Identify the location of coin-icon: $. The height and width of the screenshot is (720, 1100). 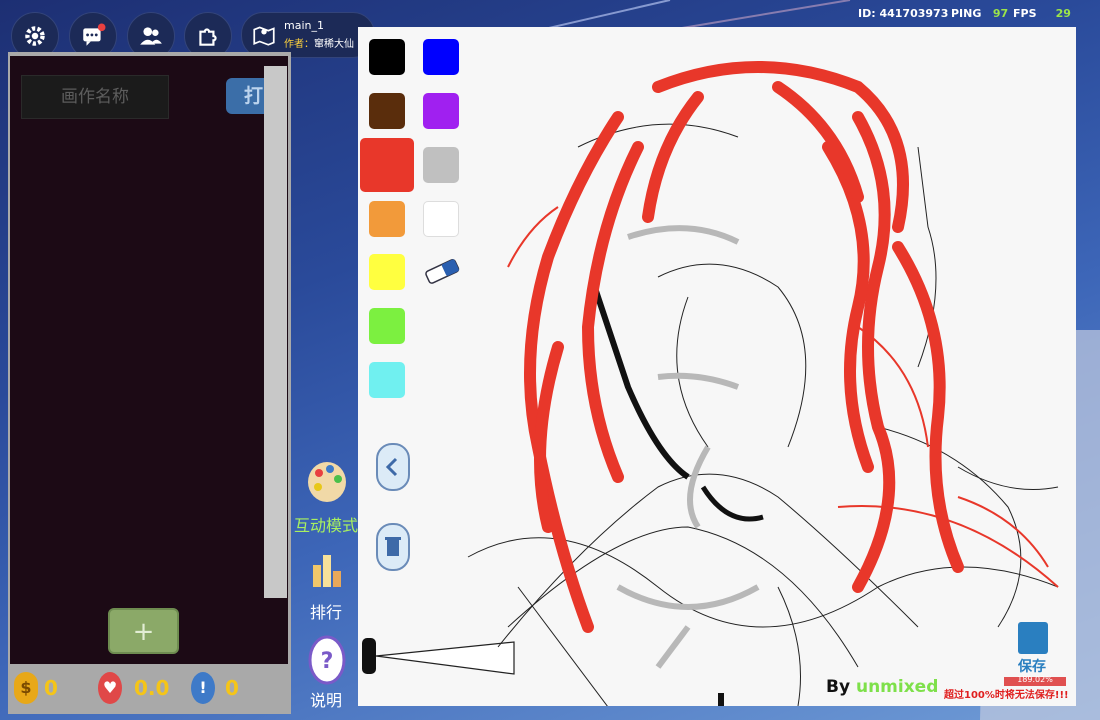
(26, 688).